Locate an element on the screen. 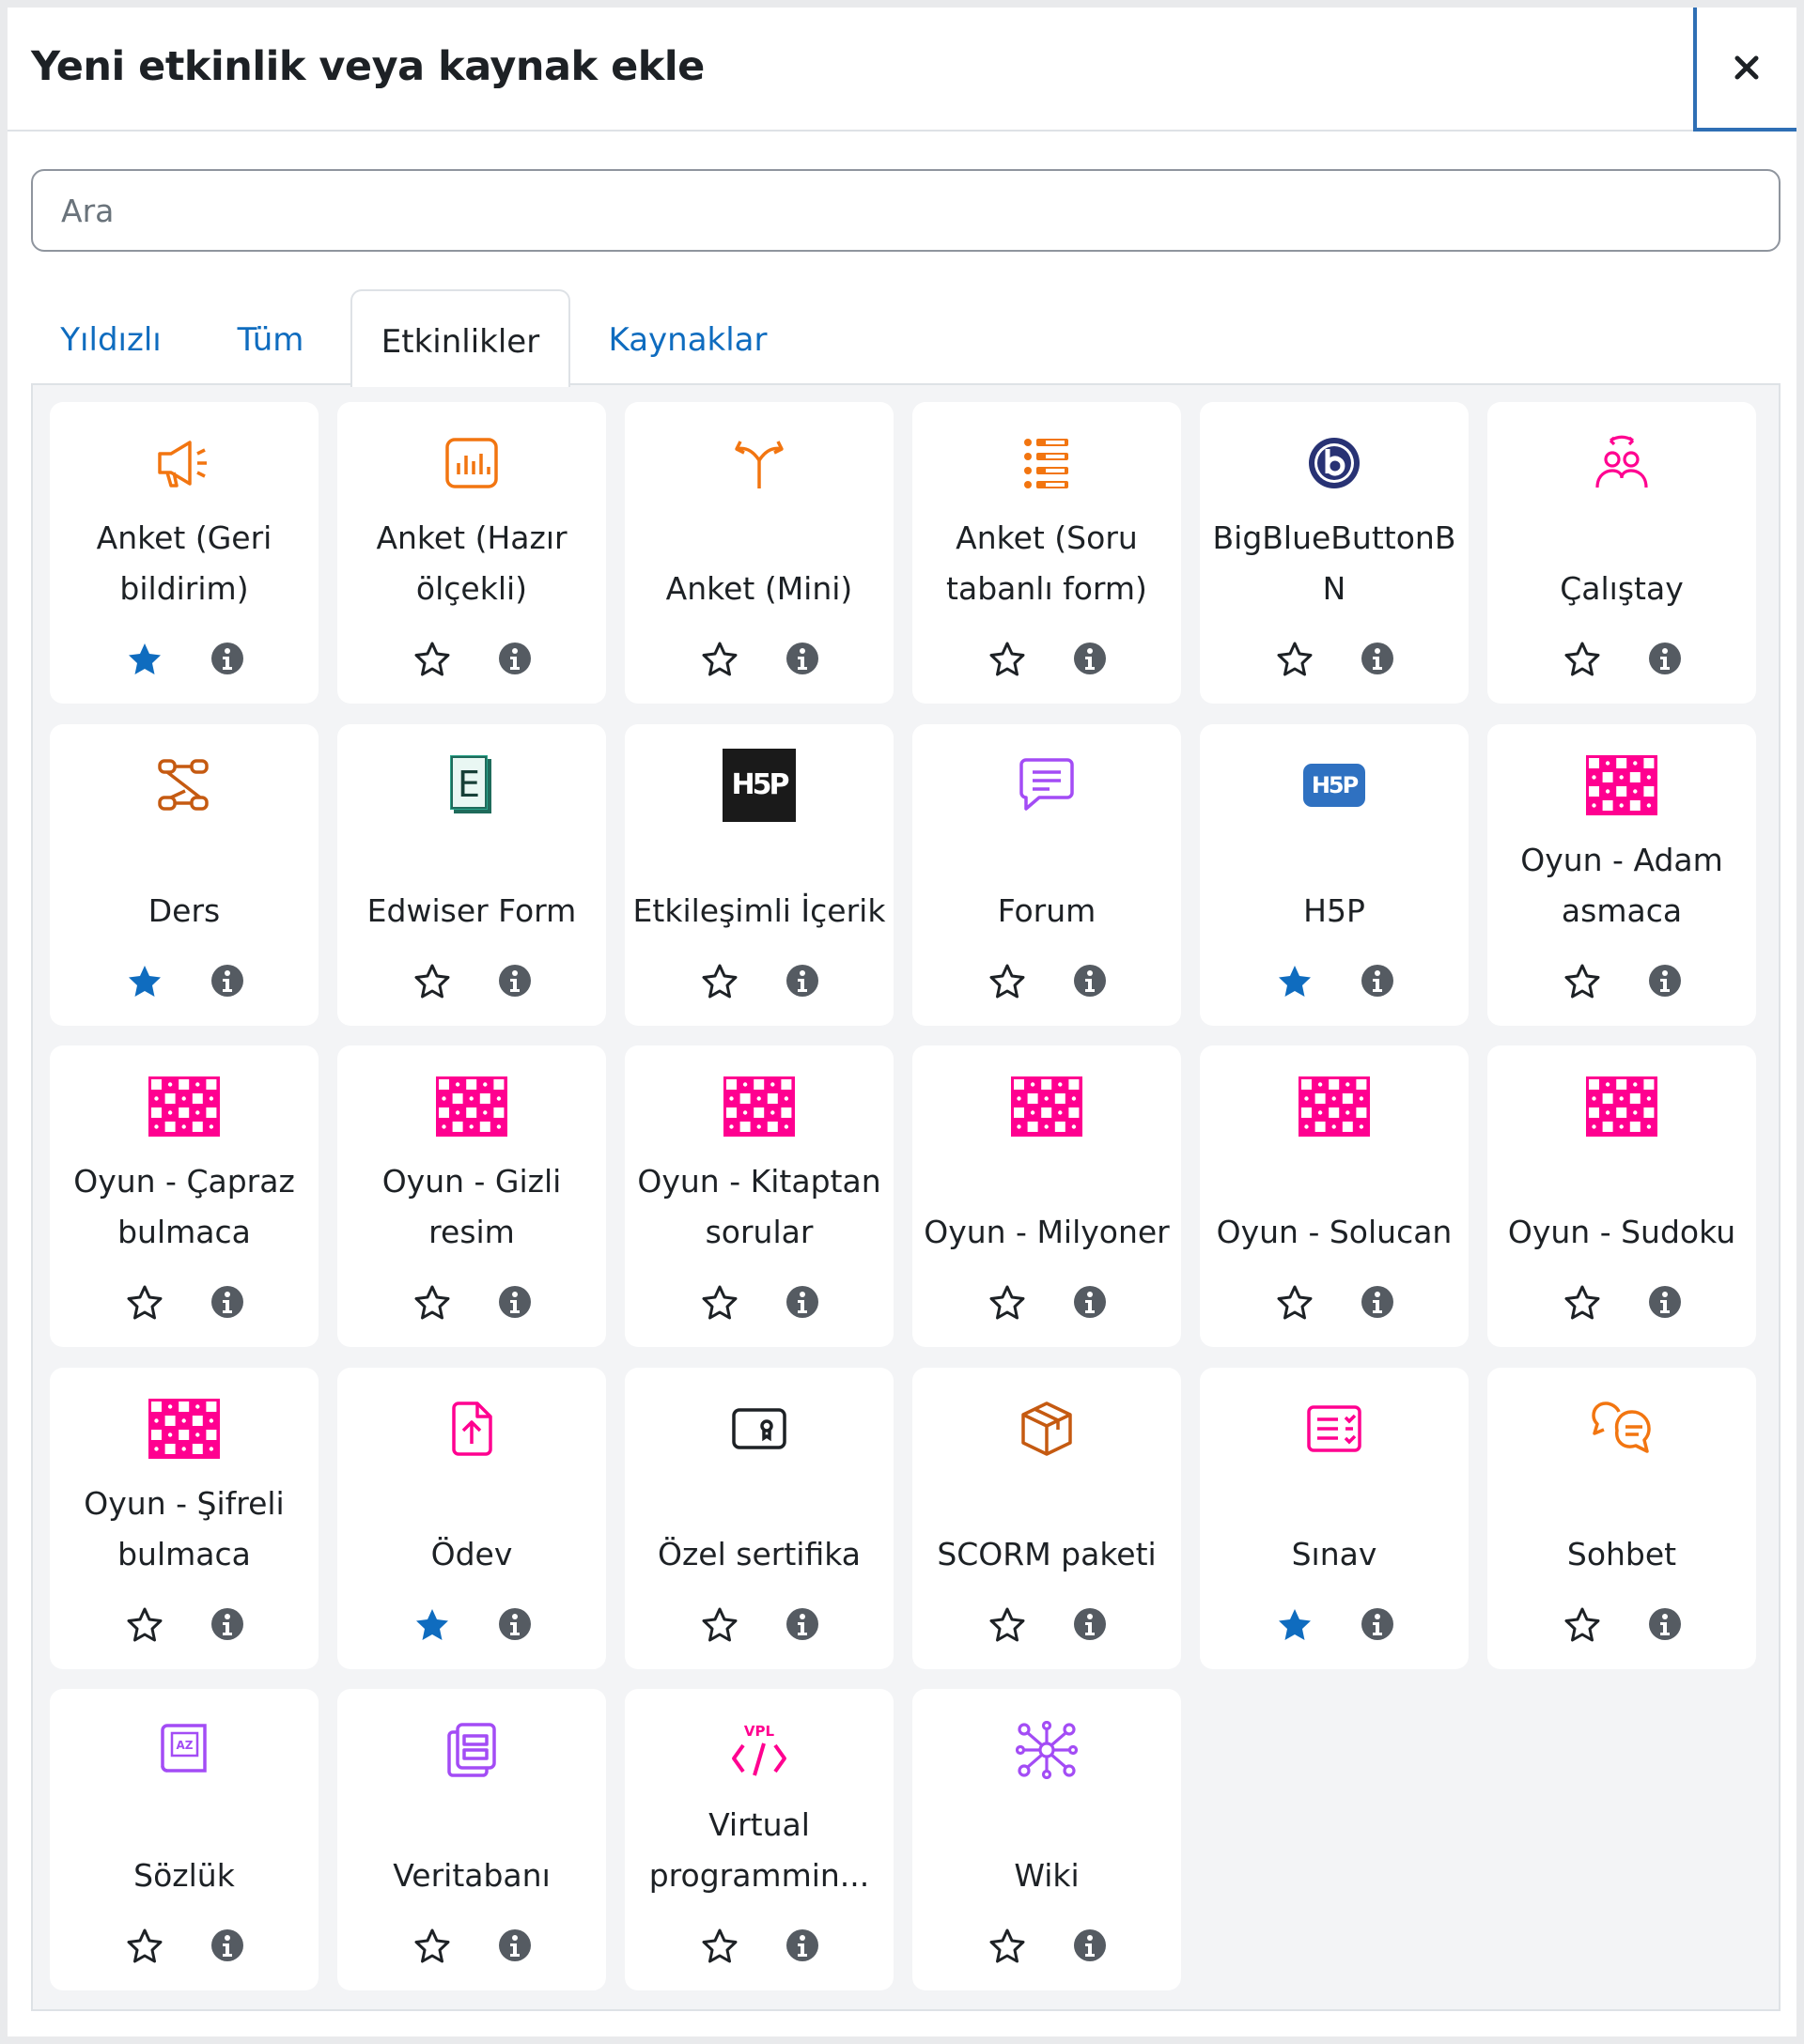 The image size is (1804, 2044). activity-card-4: Anket (Soru tabanlı form) is located at coordinates (1046, 553).